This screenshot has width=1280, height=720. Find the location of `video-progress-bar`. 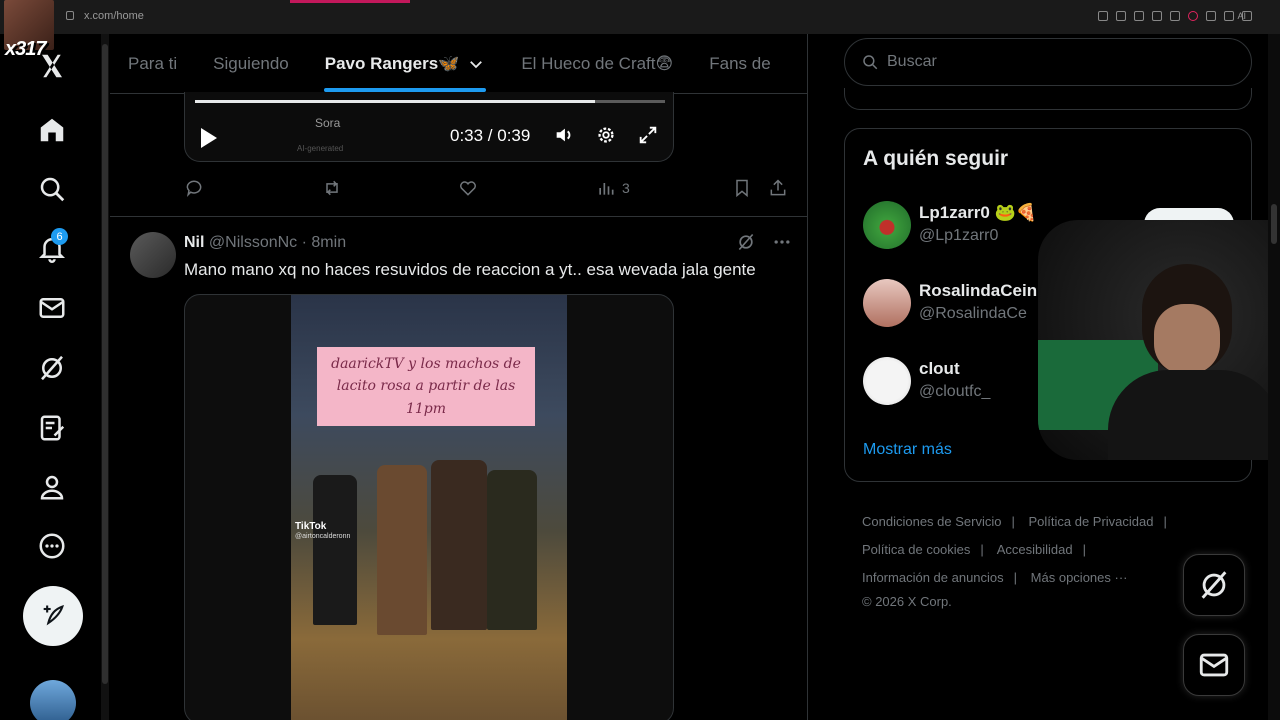

video-progress-bar is located at coordinates (430, 101).